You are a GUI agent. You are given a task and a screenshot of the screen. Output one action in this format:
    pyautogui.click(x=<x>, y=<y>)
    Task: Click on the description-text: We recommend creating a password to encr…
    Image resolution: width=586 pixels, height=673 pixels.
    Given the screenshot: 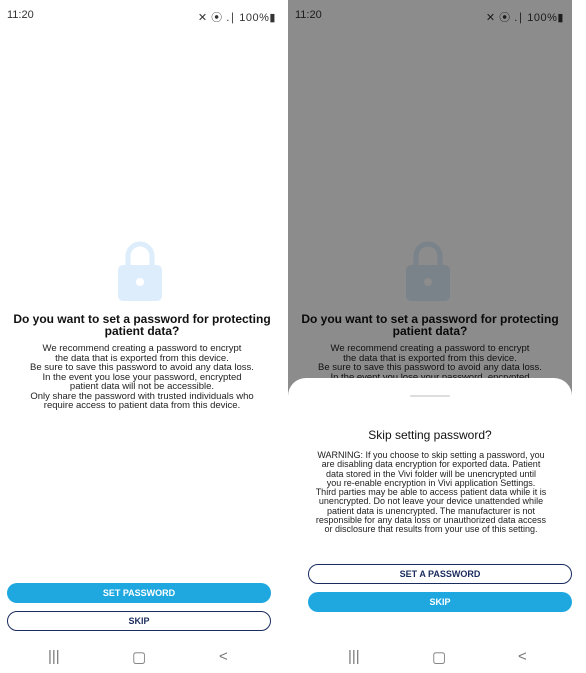 What is the action you would take?
    pyautogui.click(x=142, y=377)
    